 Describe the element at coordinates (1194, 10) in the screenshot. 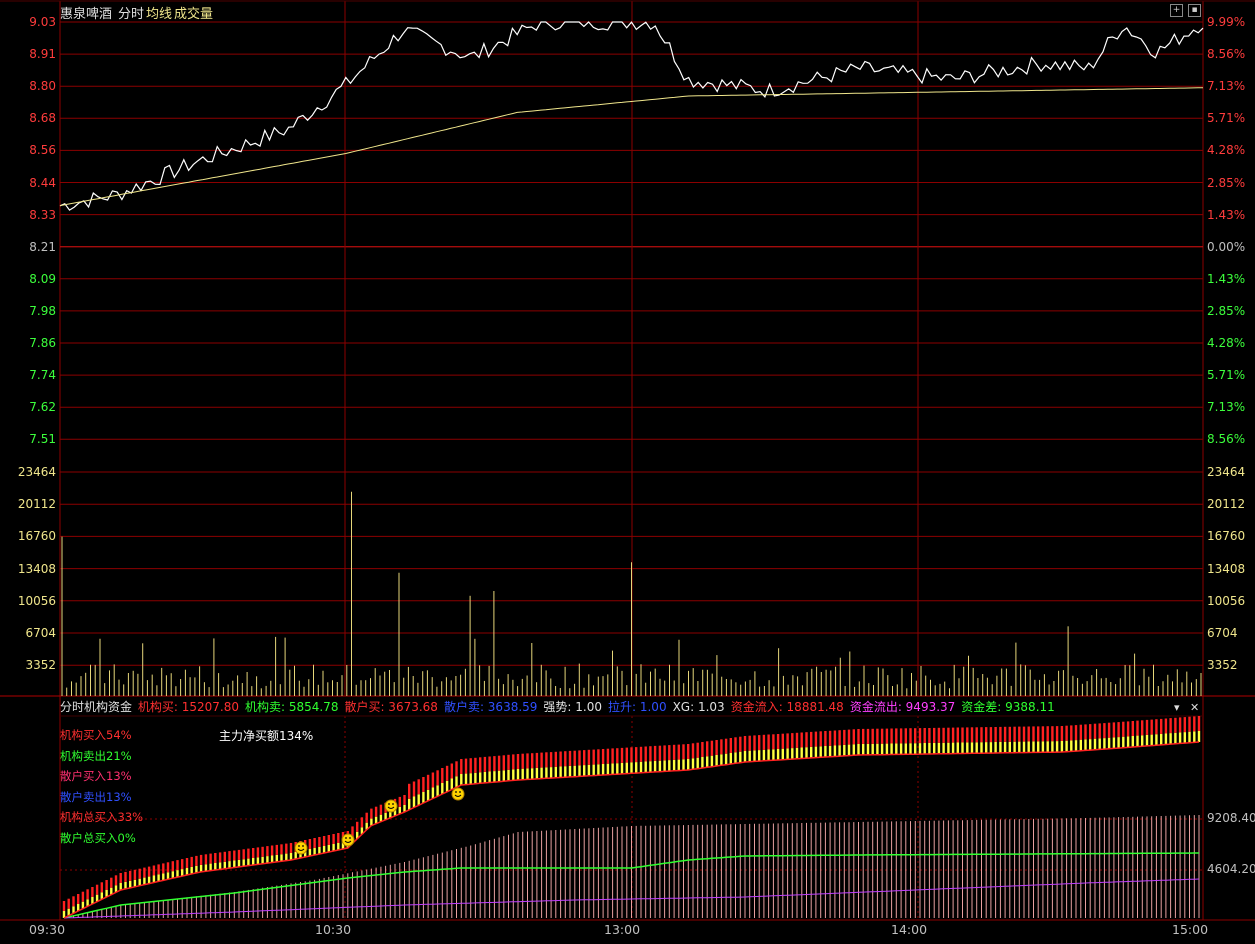

I see `maximize-icon: ▪` at that location.